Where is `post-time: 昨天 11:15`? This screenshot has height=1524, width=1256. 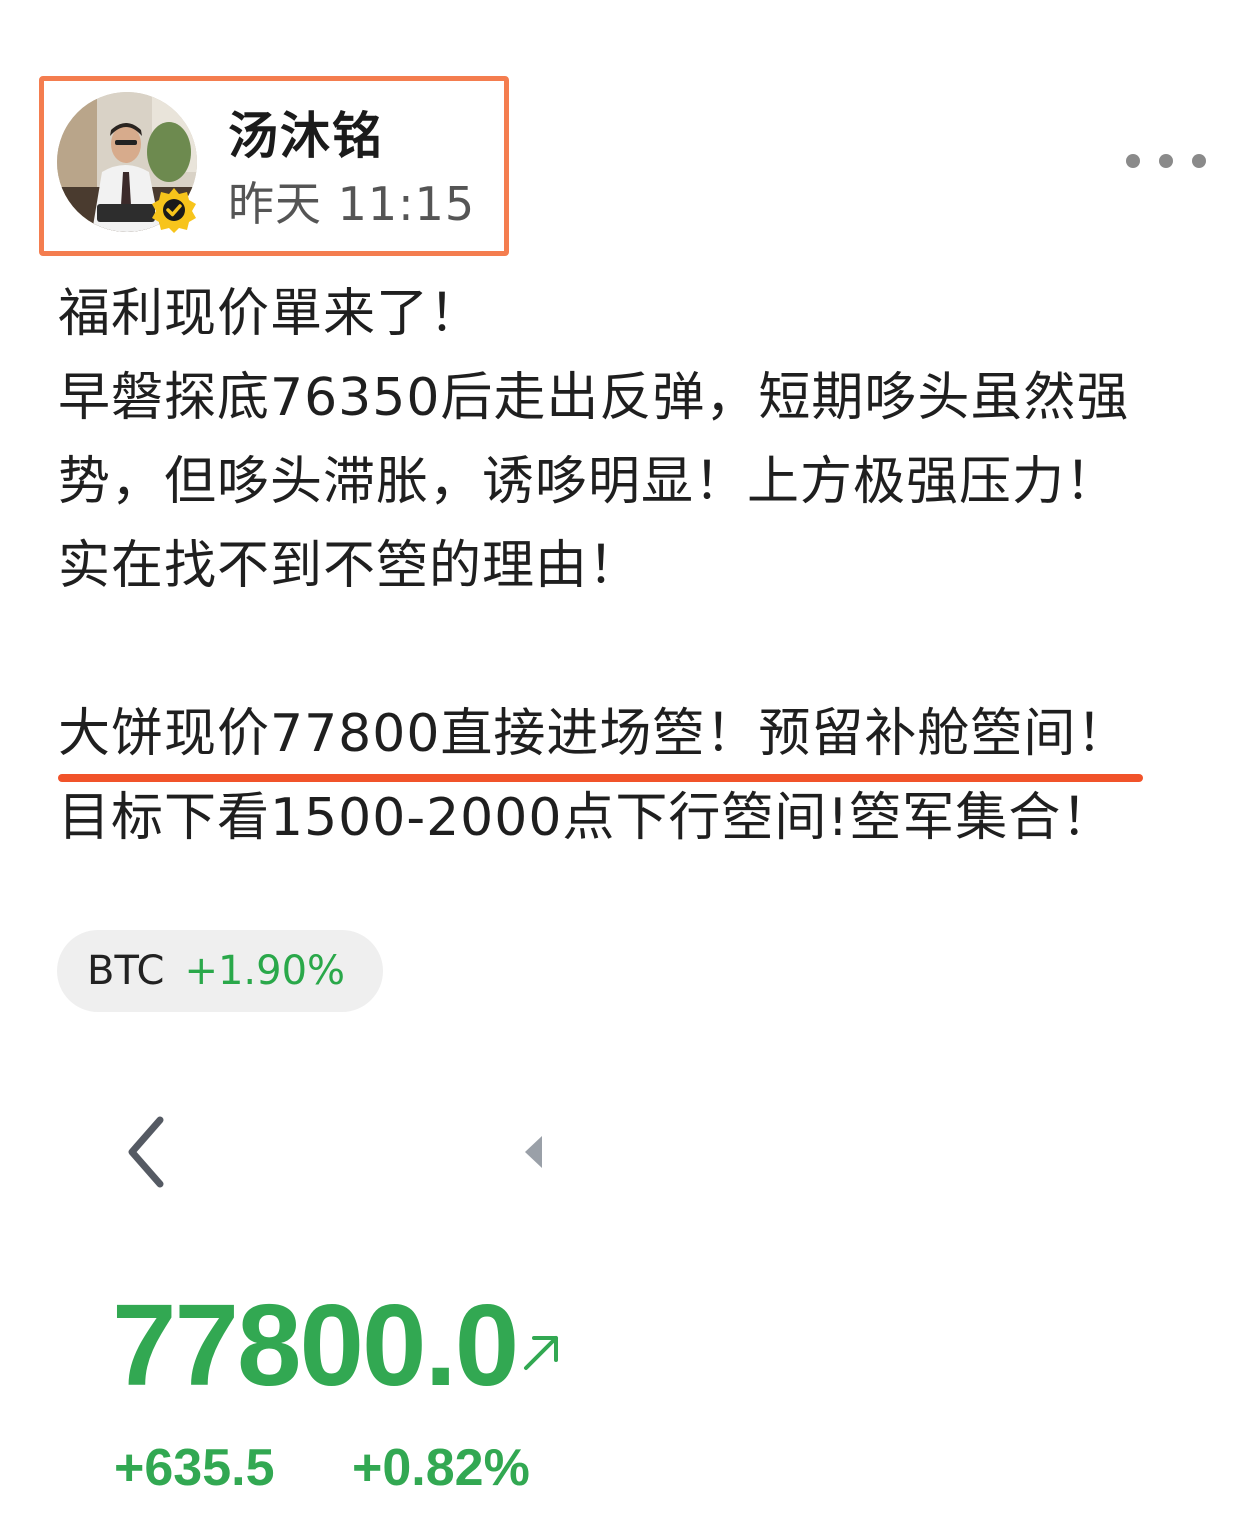
post-time: 昨天 11:15 is located at coordinates (352, 204).